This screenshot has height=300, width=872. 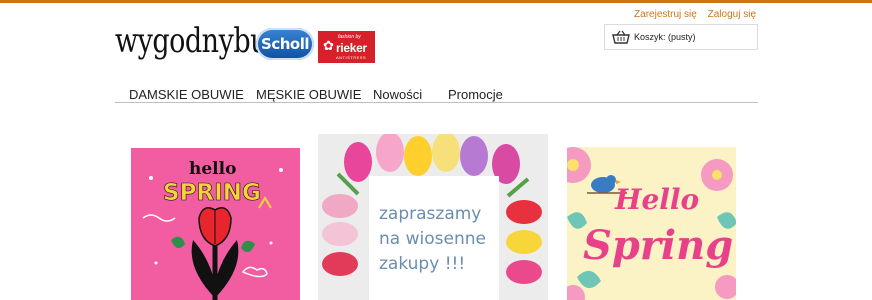 What do you see at coordinates (665, 37) in the screenshot?
I see `cart-status: Koszyk: (pusty)` at bounding box center [665, 37].